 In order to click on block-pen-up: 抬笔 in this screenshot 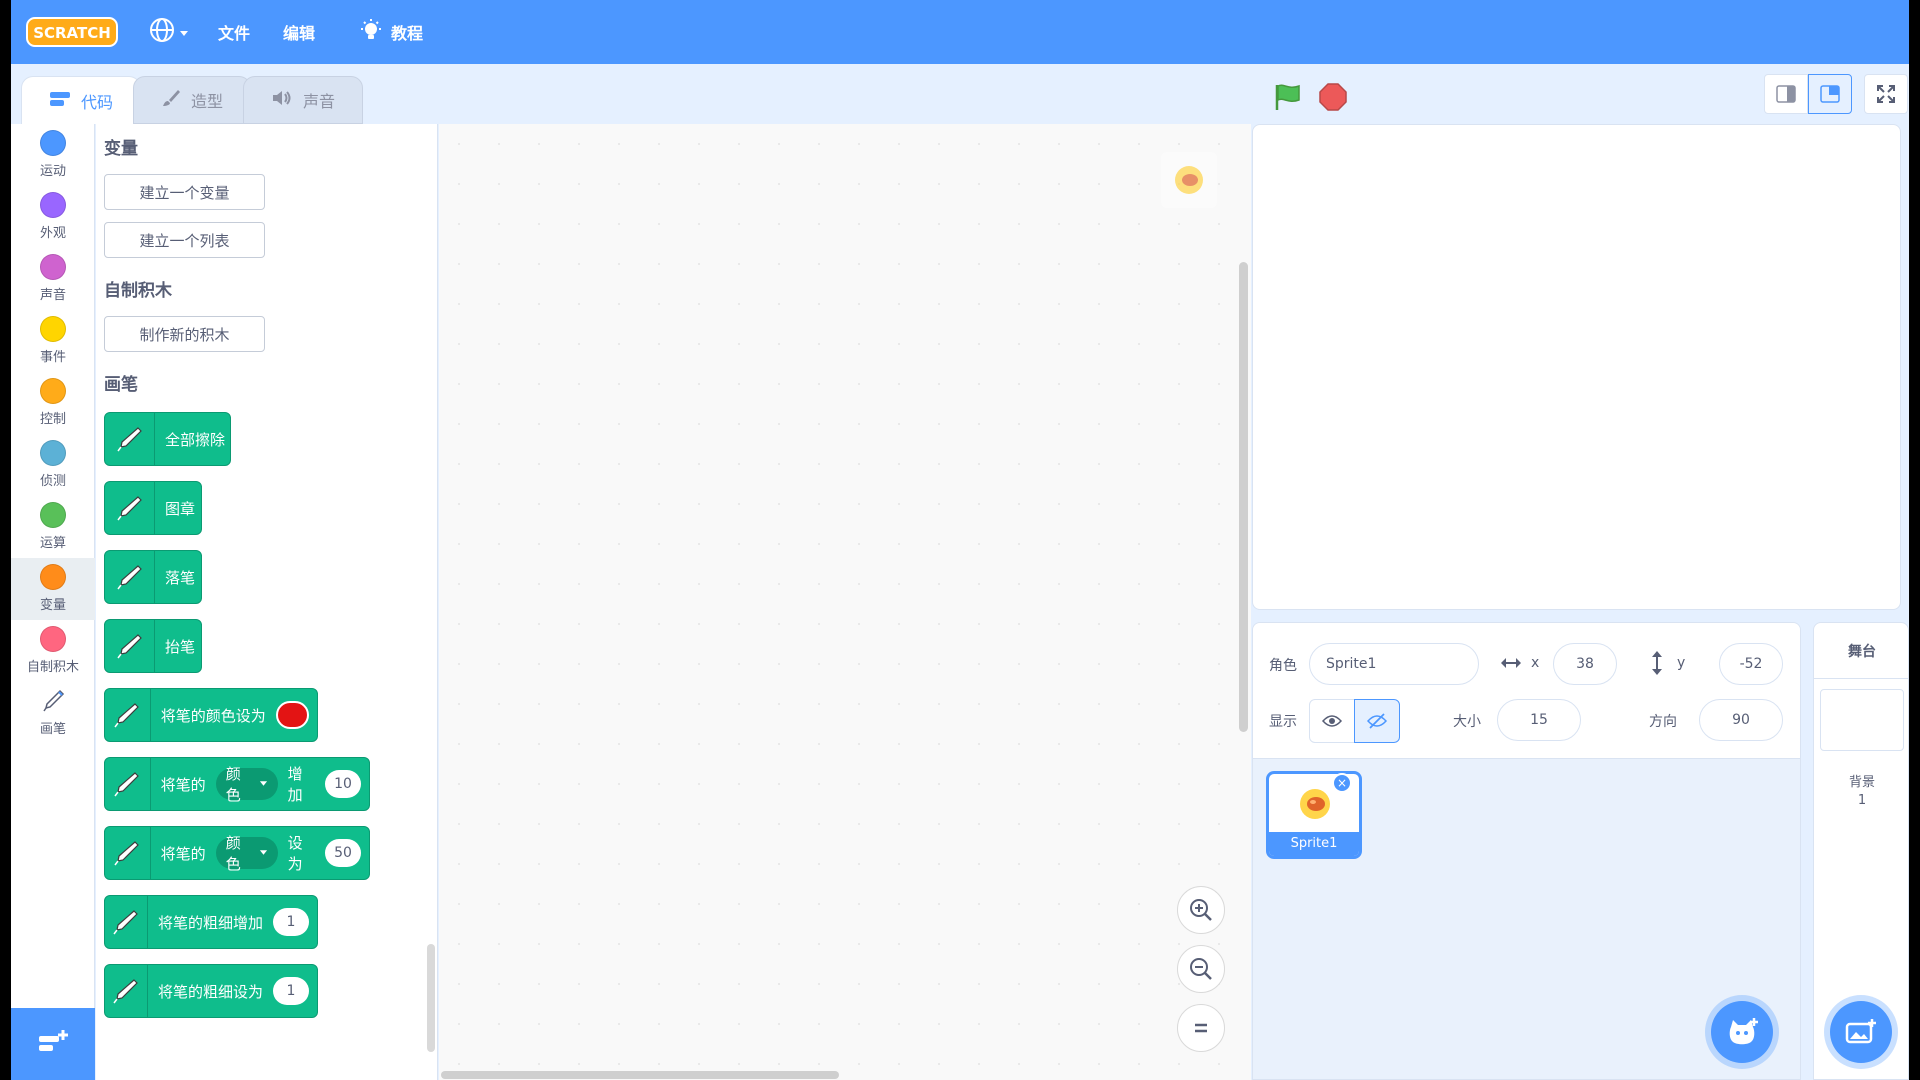, I will do `click(153, 646)`.